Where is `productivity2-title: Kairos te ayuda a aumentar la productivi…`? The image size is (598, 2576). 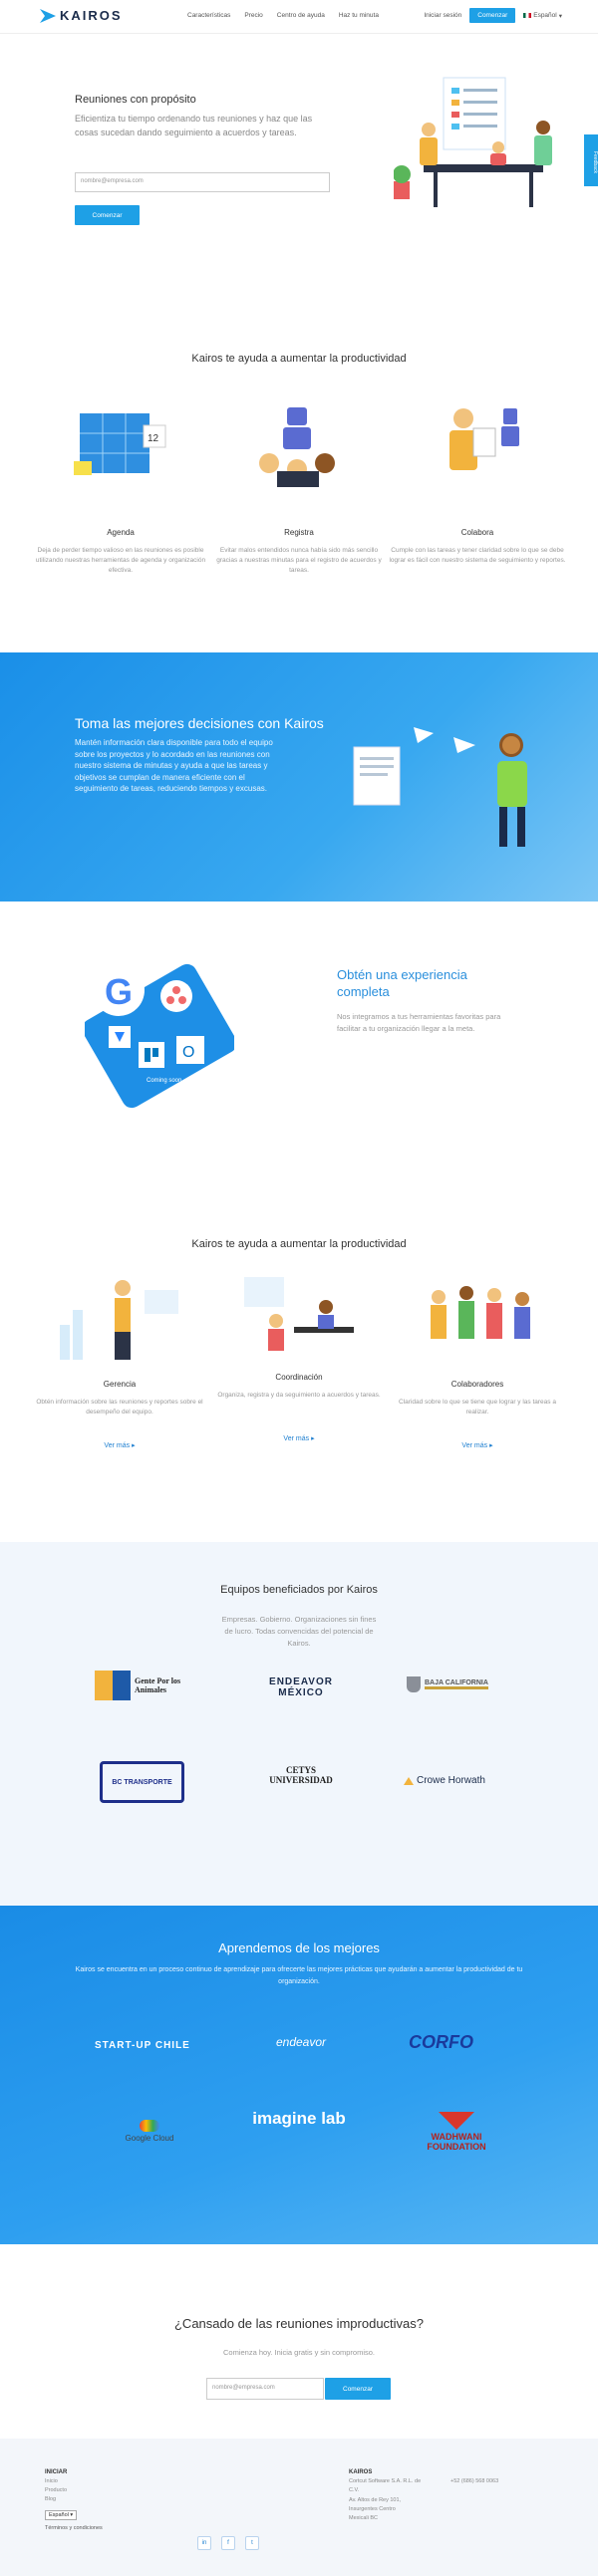
productivity2-title: Kairos te ayuda a aumentar la productivi… is located at coordinates (299, 1244).